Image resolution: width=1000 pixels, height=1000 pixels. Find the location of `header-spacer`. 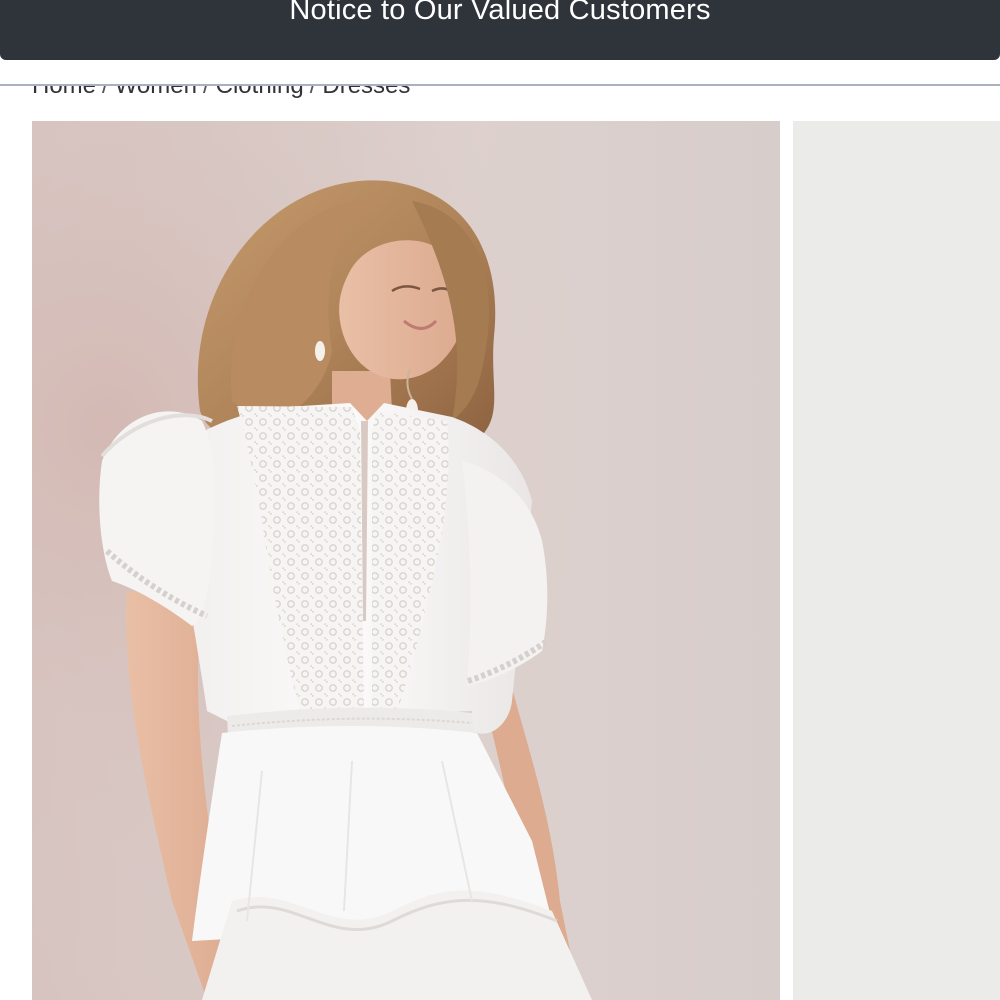

header-spacer is located at coordinates (500, 72).